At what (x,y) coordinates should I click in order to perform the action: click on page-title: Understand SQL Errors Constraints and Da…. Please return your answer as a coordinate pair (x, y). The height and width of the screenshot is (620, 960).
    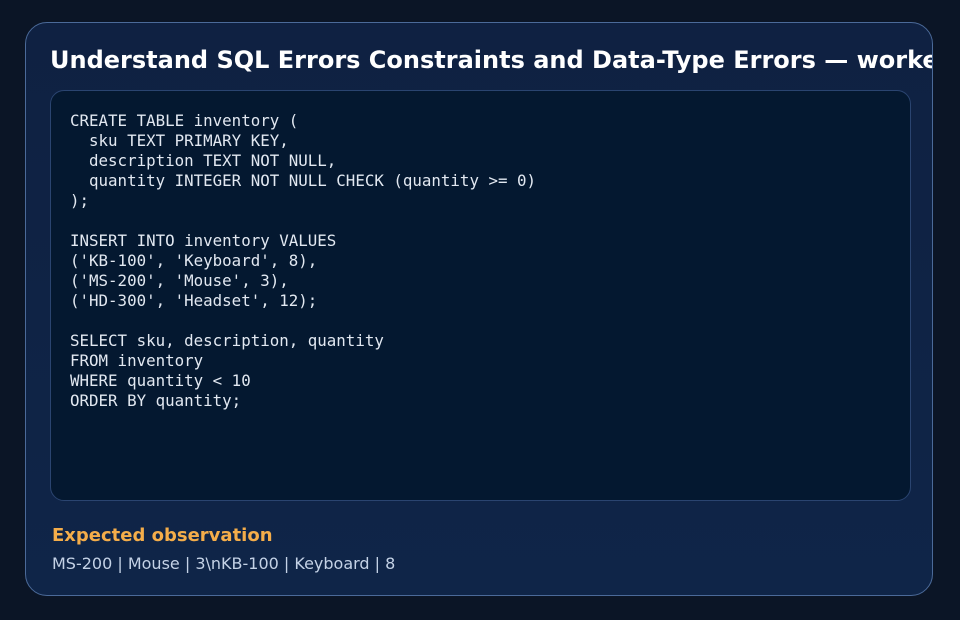
    Looking at the image, I should click on (491, 60).